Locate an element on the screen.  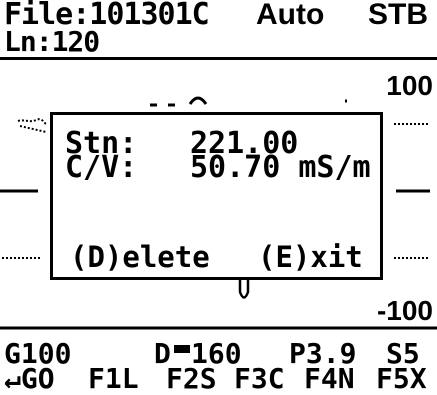
function-key-bar: ↵GO F1L F2S F3C F4N F5X is located at coordinates (218, 379).